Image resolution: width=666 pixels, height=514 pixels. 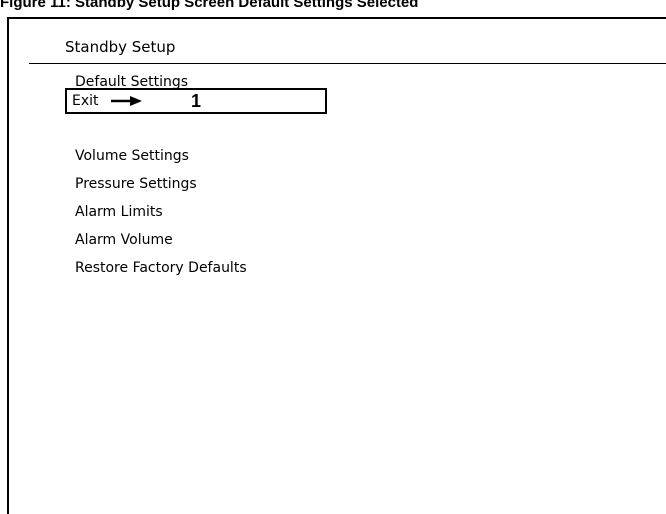 I want to click on menu-item-volume-settings: Volume Settings, so click(x=132, y=156).